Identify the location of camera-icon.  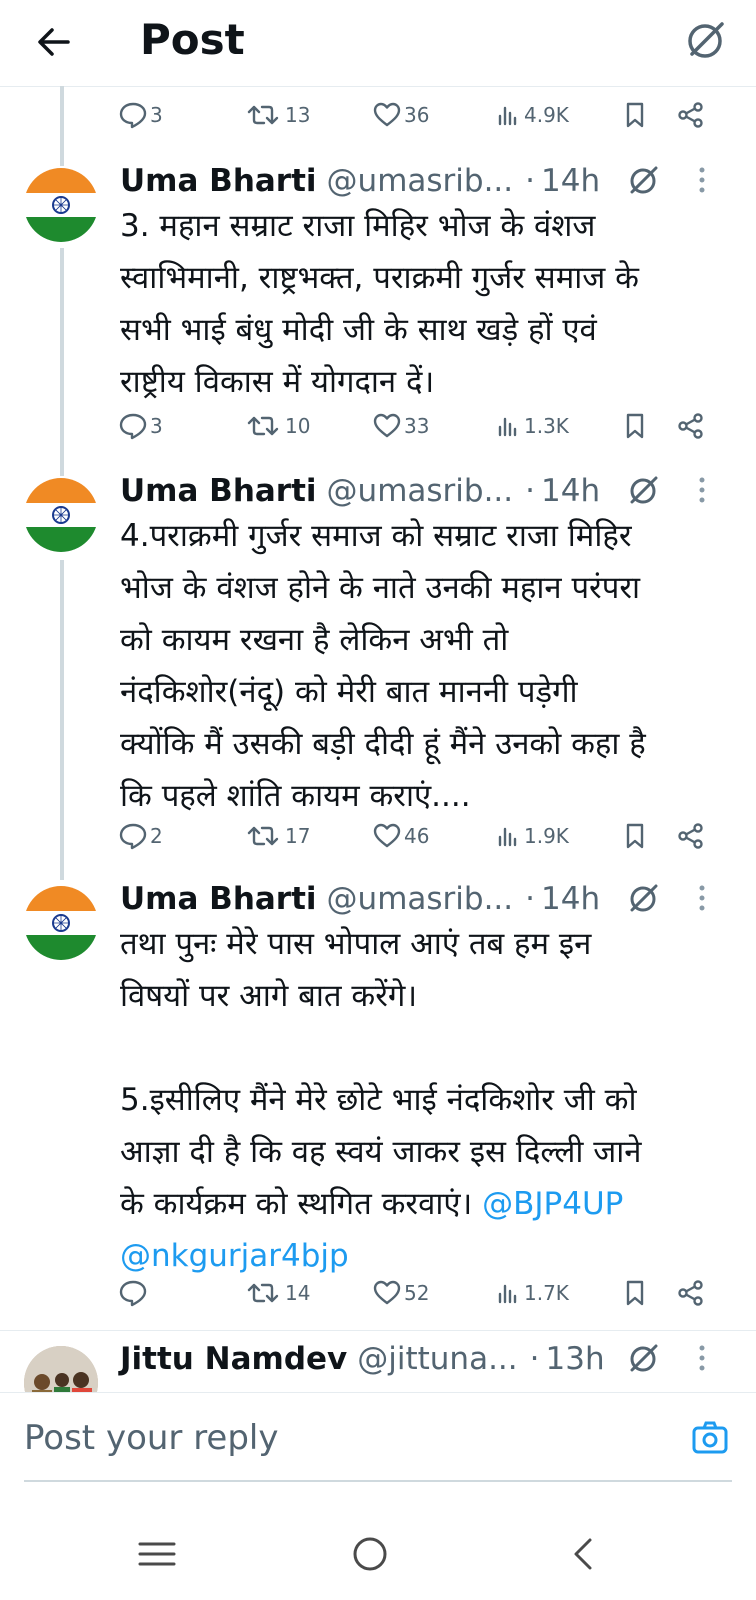
(710, 1440).